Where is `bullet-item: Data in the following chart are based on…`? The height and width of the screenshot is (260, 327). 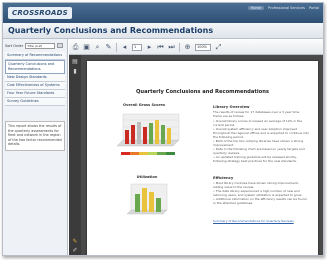
bullet-item: Data in the following chart are based on… is located at coordinates (261, 151).